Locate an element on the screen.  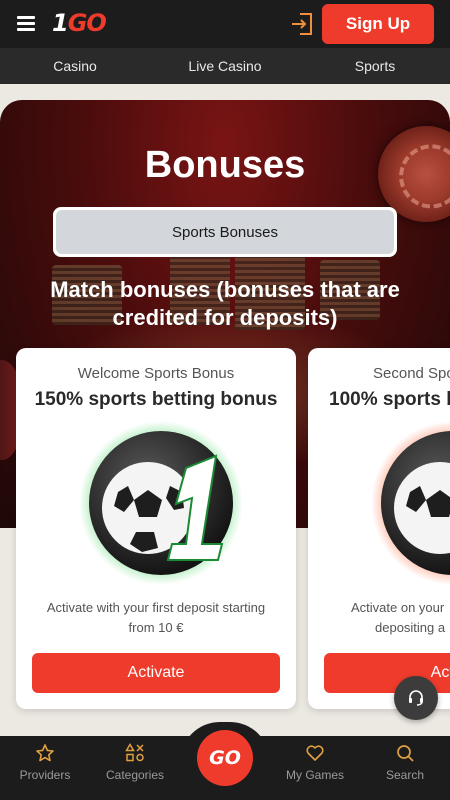
bonus-card-subtitle: Second Spo is located at coordinates (411, 373).